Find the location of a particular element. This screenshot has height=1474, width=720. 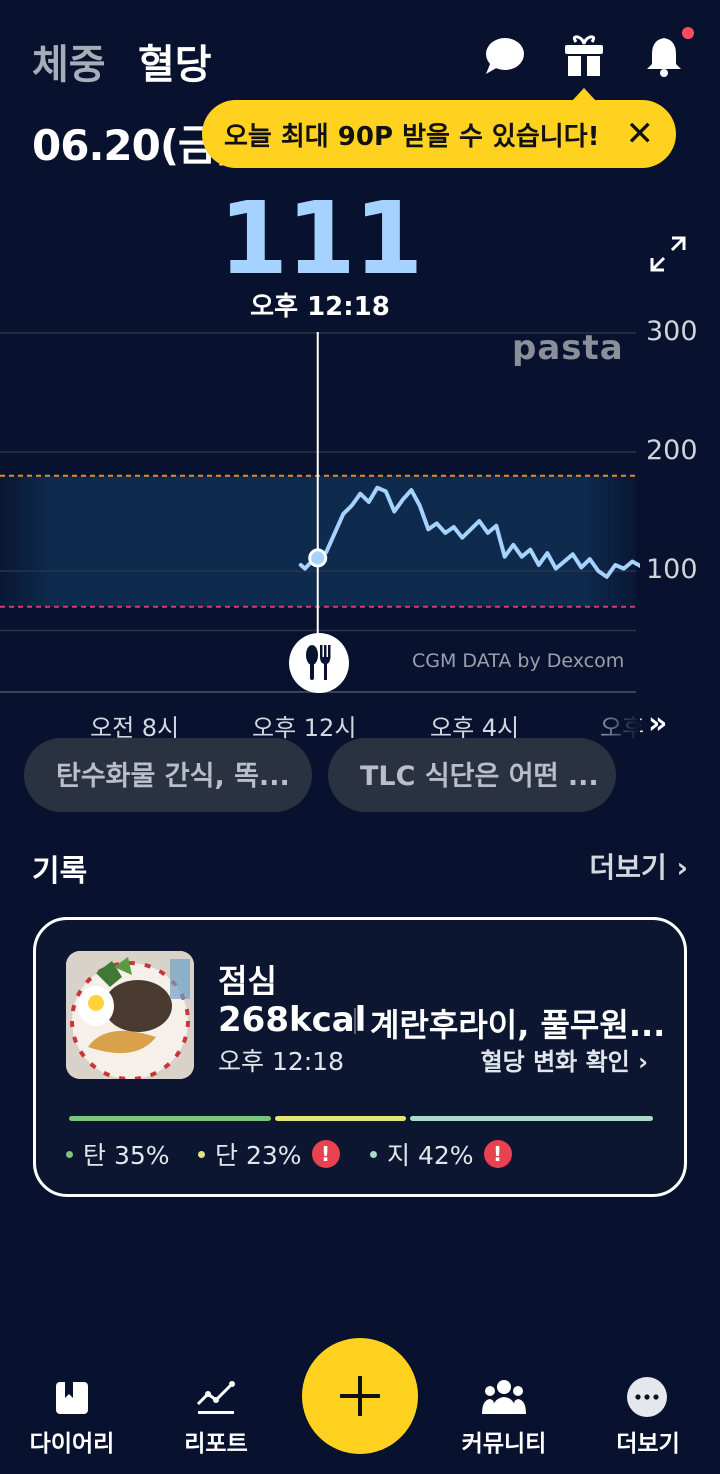

glucose-value: 111 is located at coordinates (321, 238).